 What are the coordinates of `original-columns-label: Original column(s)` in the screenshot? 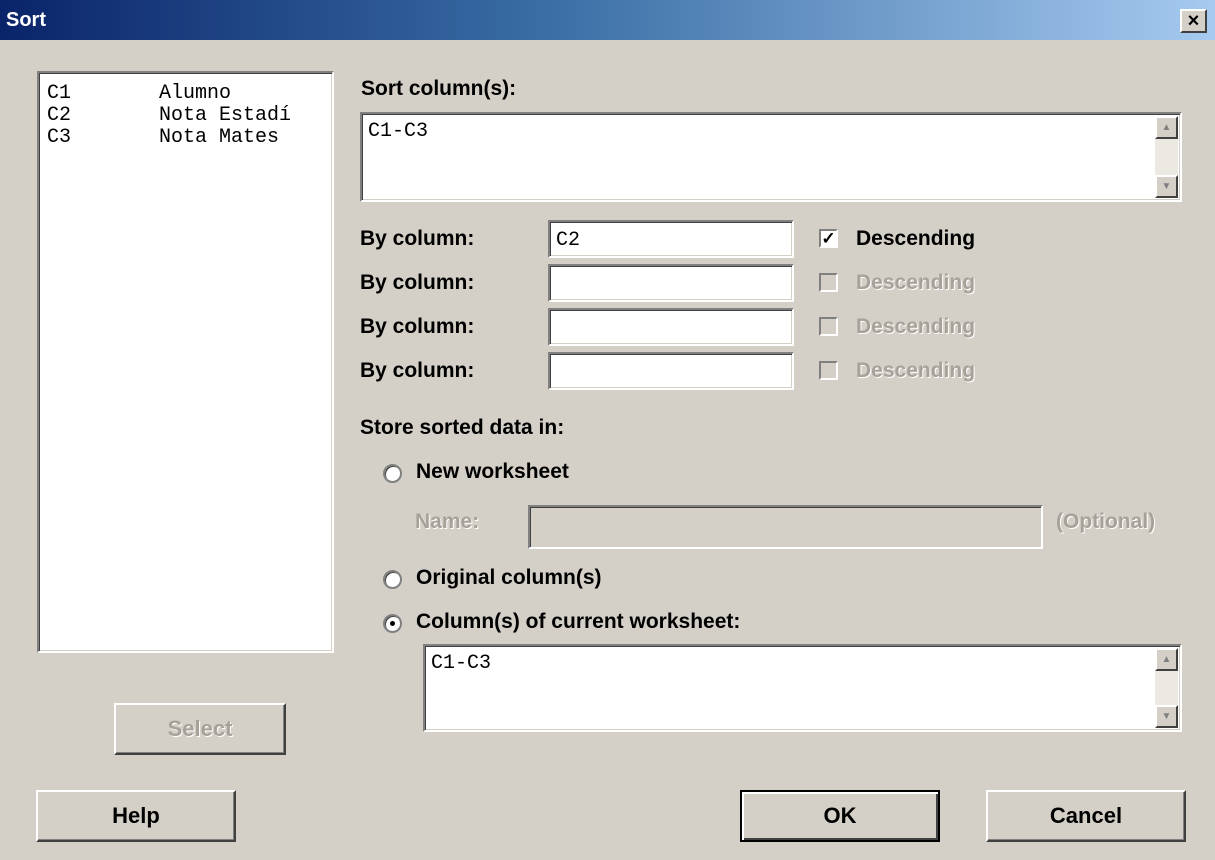 It's located at (509, 577).